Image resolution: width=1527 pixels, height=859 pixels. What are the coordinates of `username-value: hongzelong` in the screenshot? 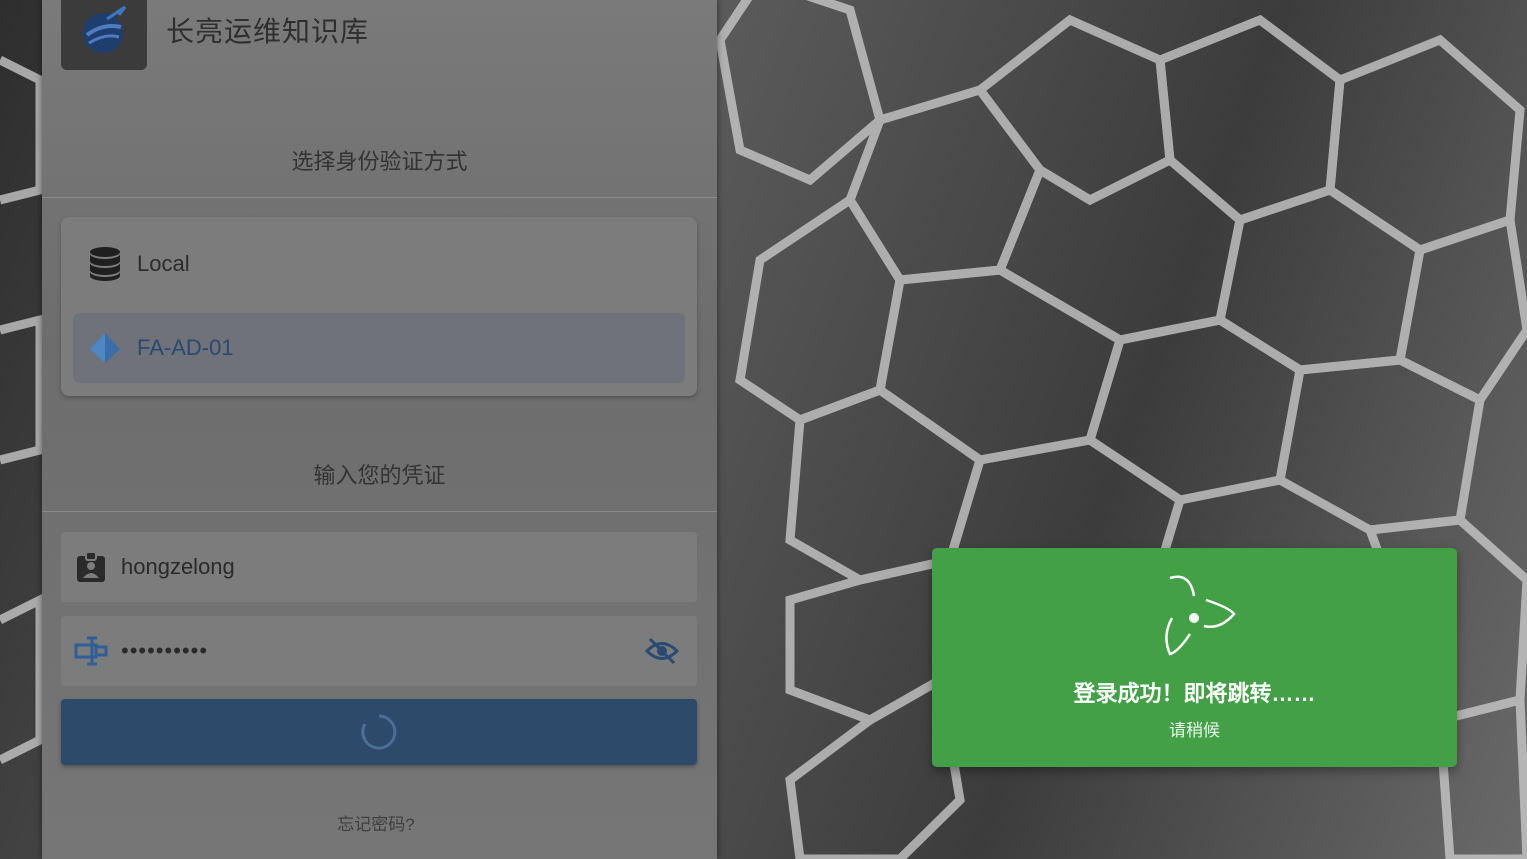 It's located at (178, 566).